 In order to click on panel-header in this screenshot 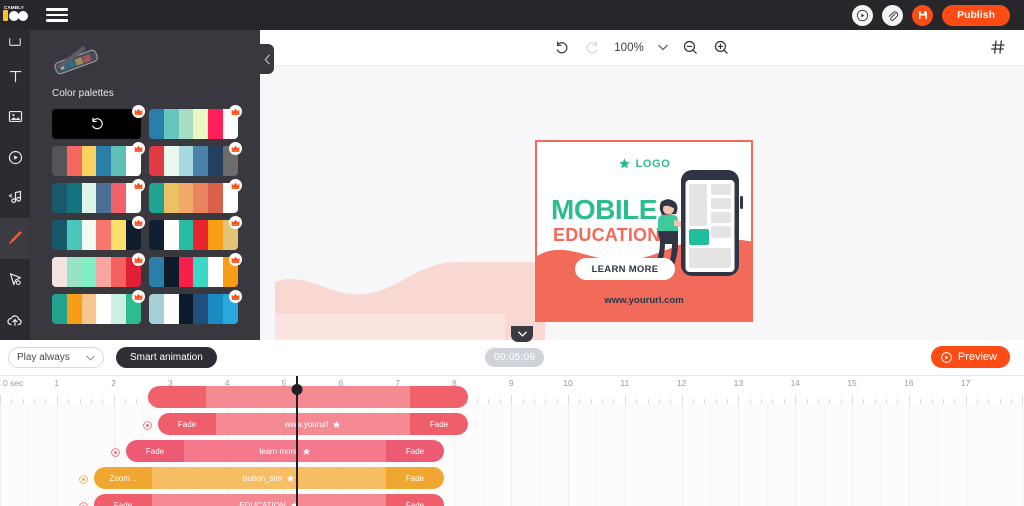, I will do `click(145, 54)`.